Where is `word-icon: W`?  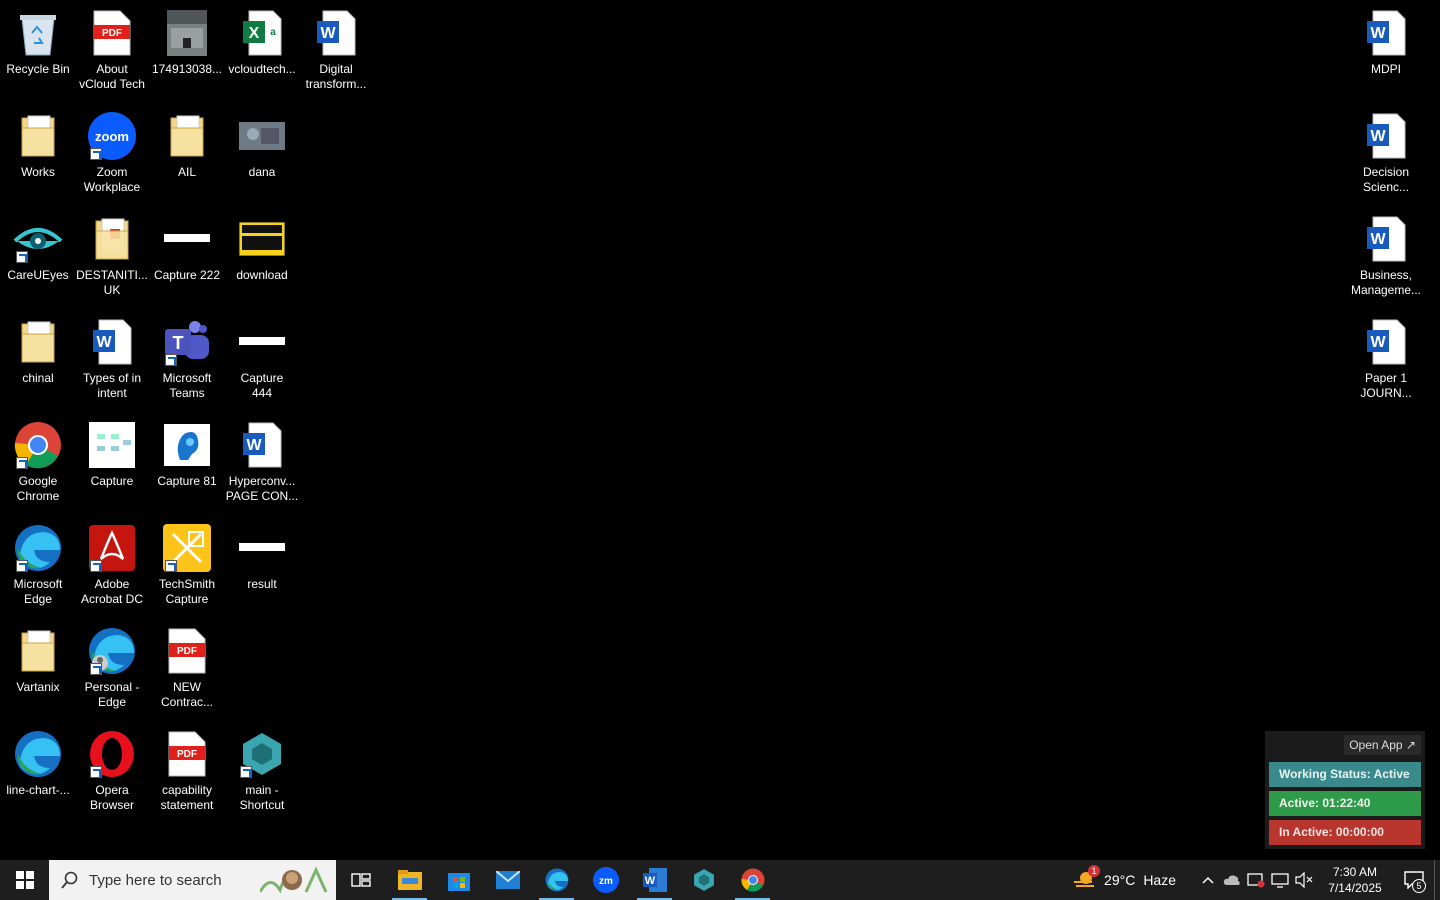
word-icon: W is located at coordinates (654, 880).